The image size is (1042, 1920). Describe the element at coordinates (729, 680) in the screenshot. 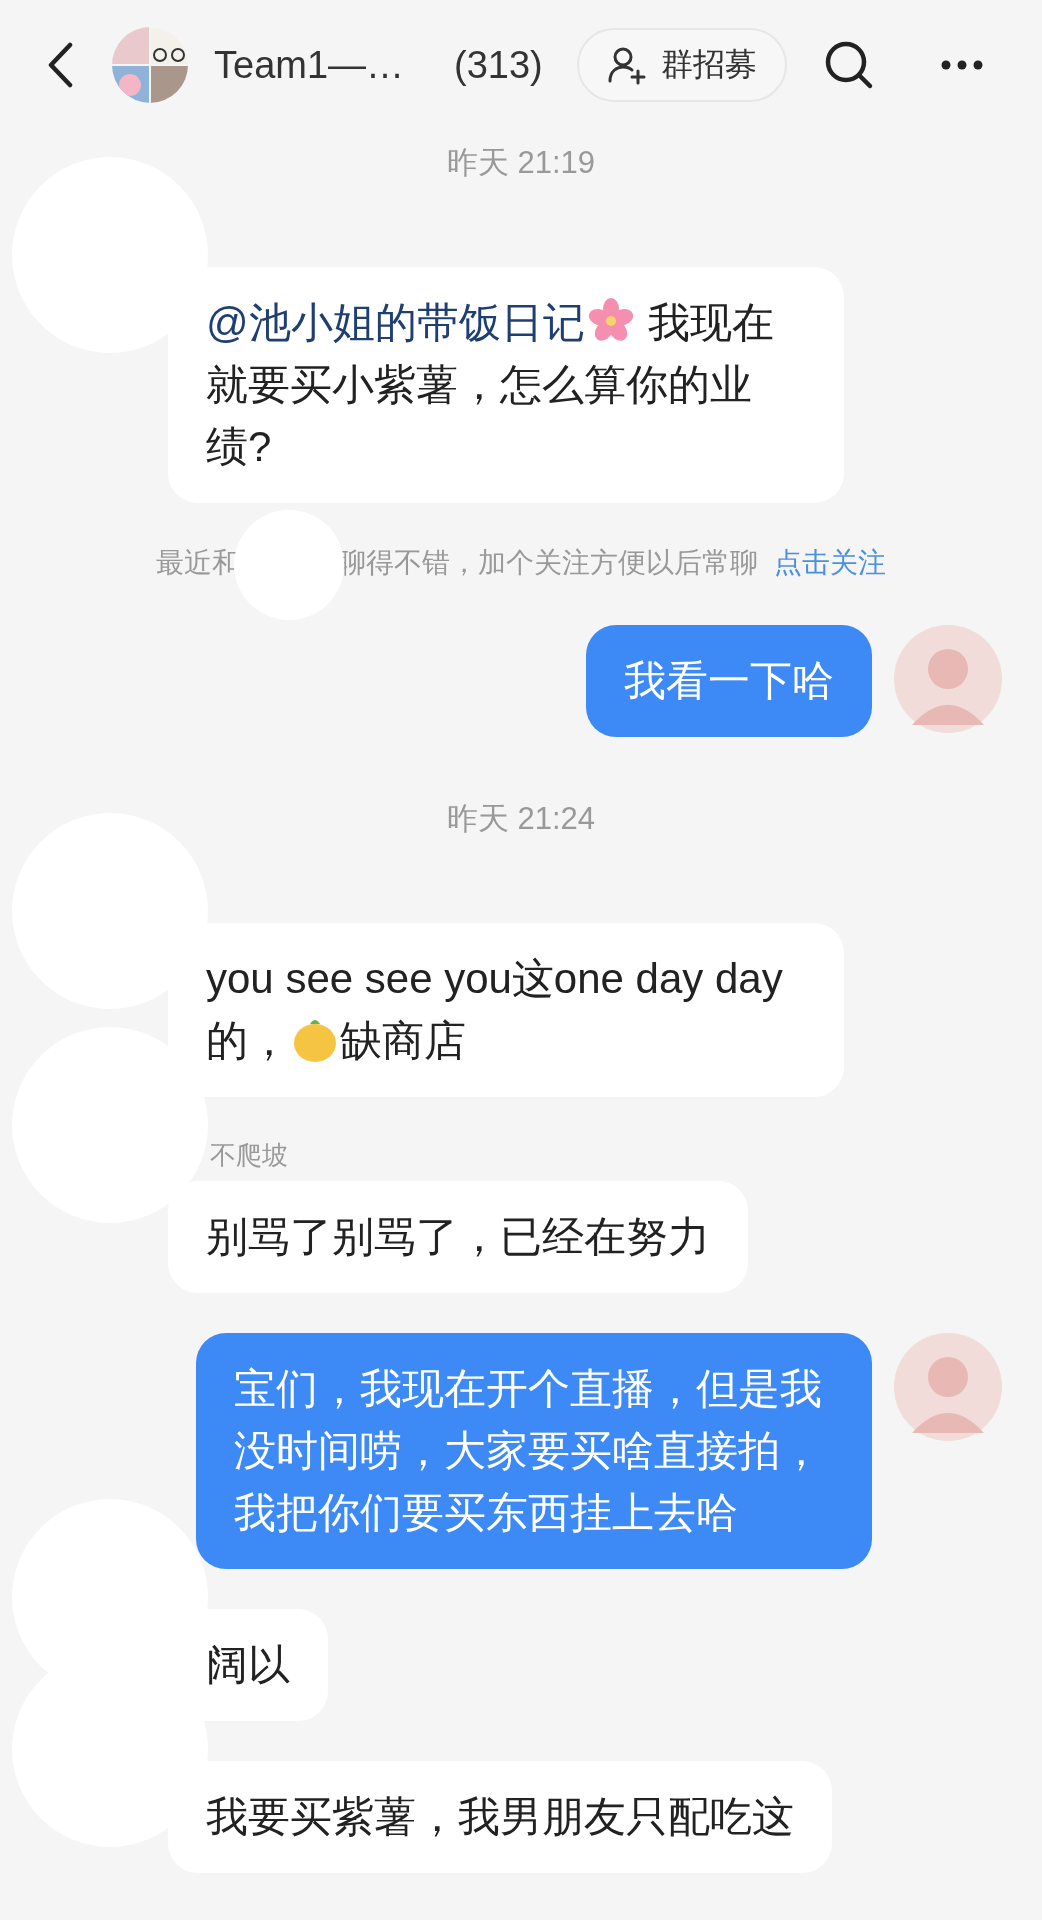

I see `message-bubble: 我看一下哈` at that location.